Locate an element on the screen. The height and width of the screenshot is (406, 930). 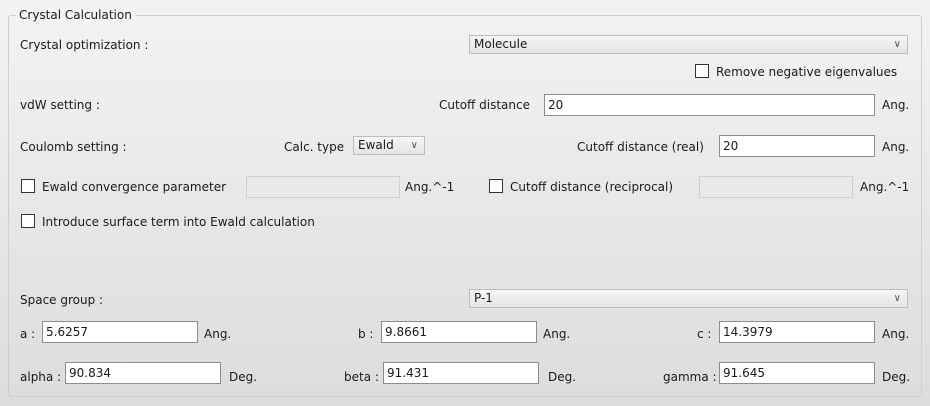
a-input: 5.6257 is located at coordinates (120, 332).